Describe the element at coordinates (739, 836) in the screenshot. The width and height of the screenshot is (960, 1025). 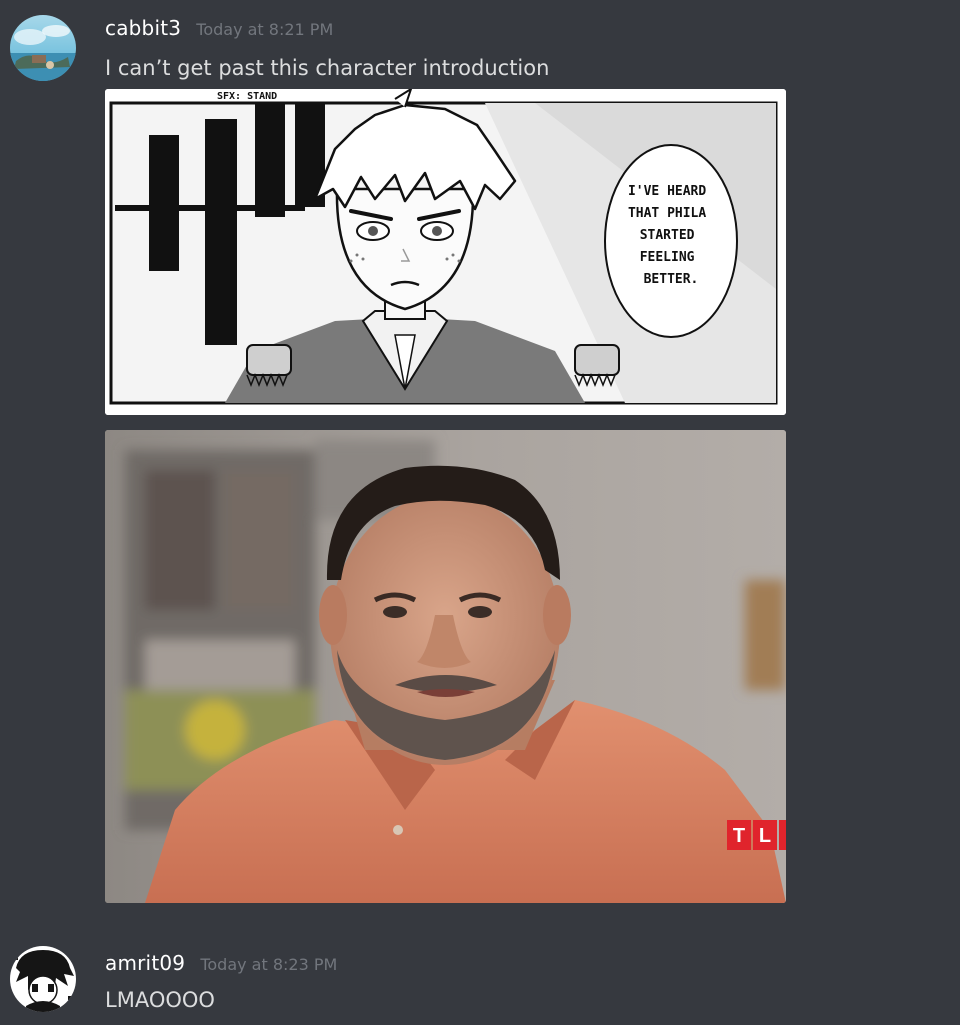
I see `watermark-letter-t: T` at that location.